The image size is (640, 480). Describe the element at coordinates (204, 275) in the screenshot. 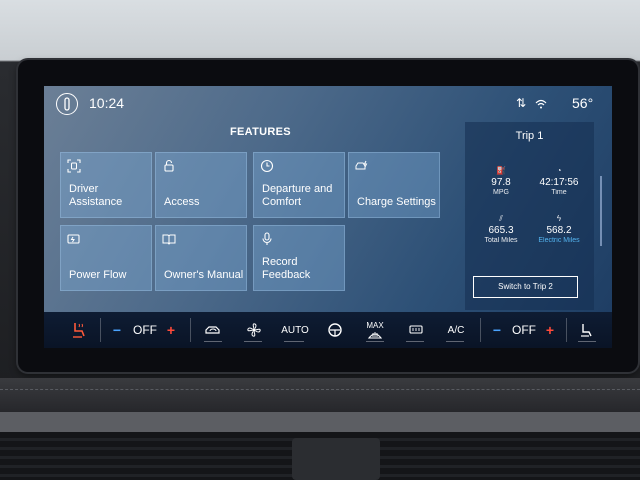

I see `tile-label: Owner's Manual` at that location.